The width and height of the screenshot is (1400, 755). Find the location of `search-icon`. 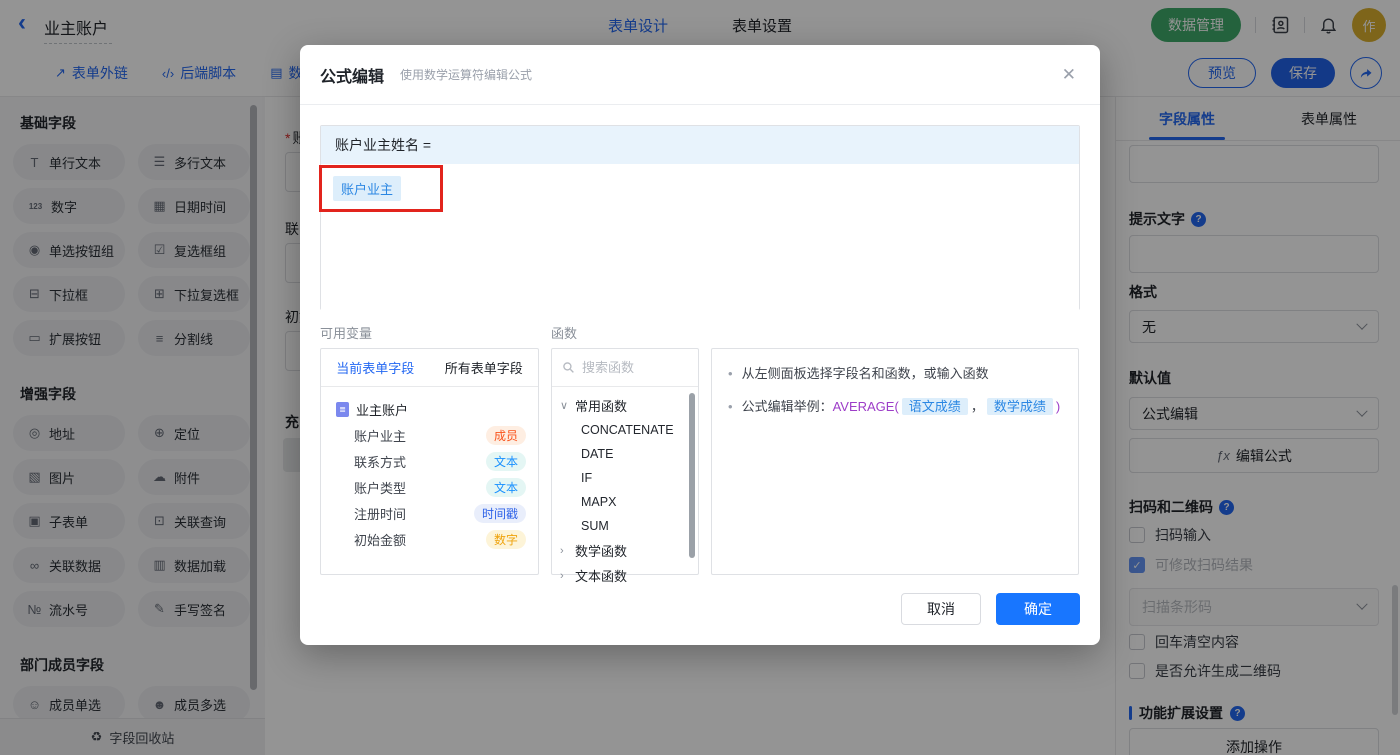

search-icon is located at coordinates (568, 367).